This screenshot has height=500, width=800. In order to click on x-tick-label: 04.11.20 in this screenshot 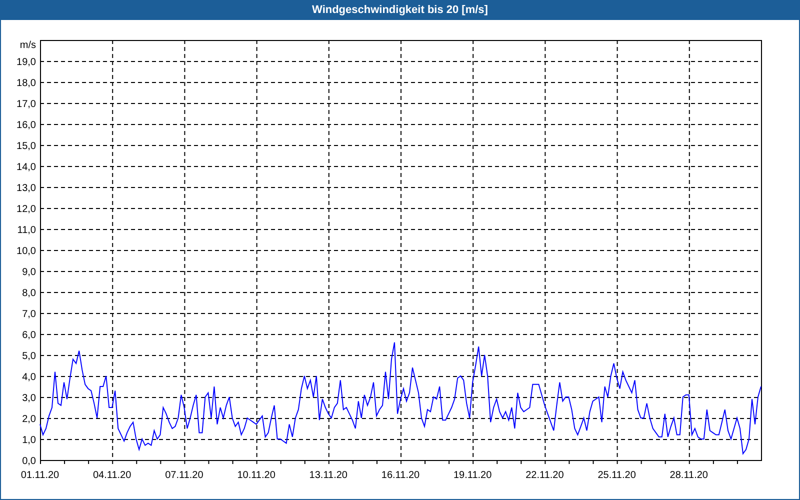, I will do `click(112, 475)`.